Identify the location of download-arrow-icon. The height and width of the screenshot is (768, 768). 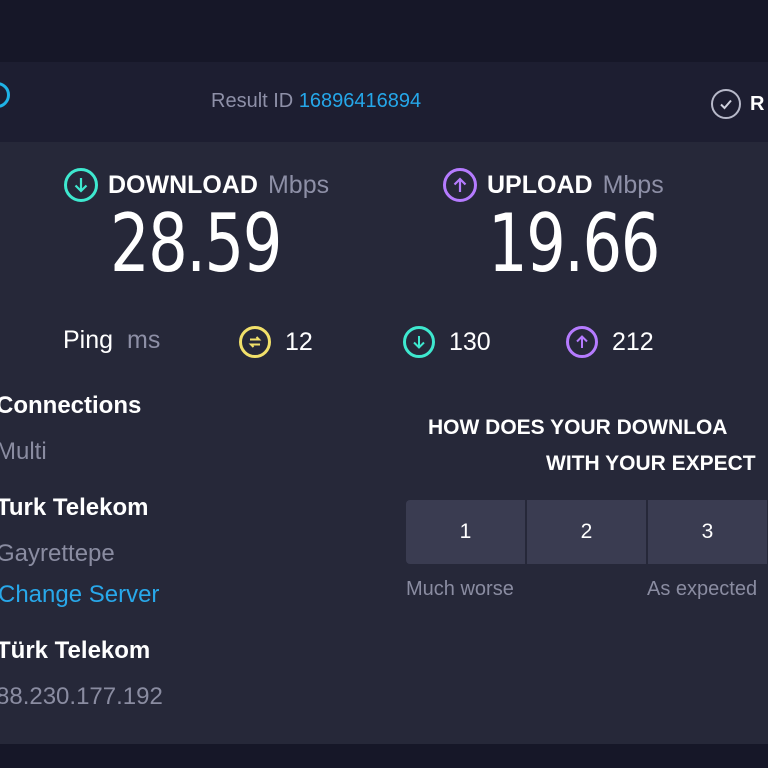
(81, 185).